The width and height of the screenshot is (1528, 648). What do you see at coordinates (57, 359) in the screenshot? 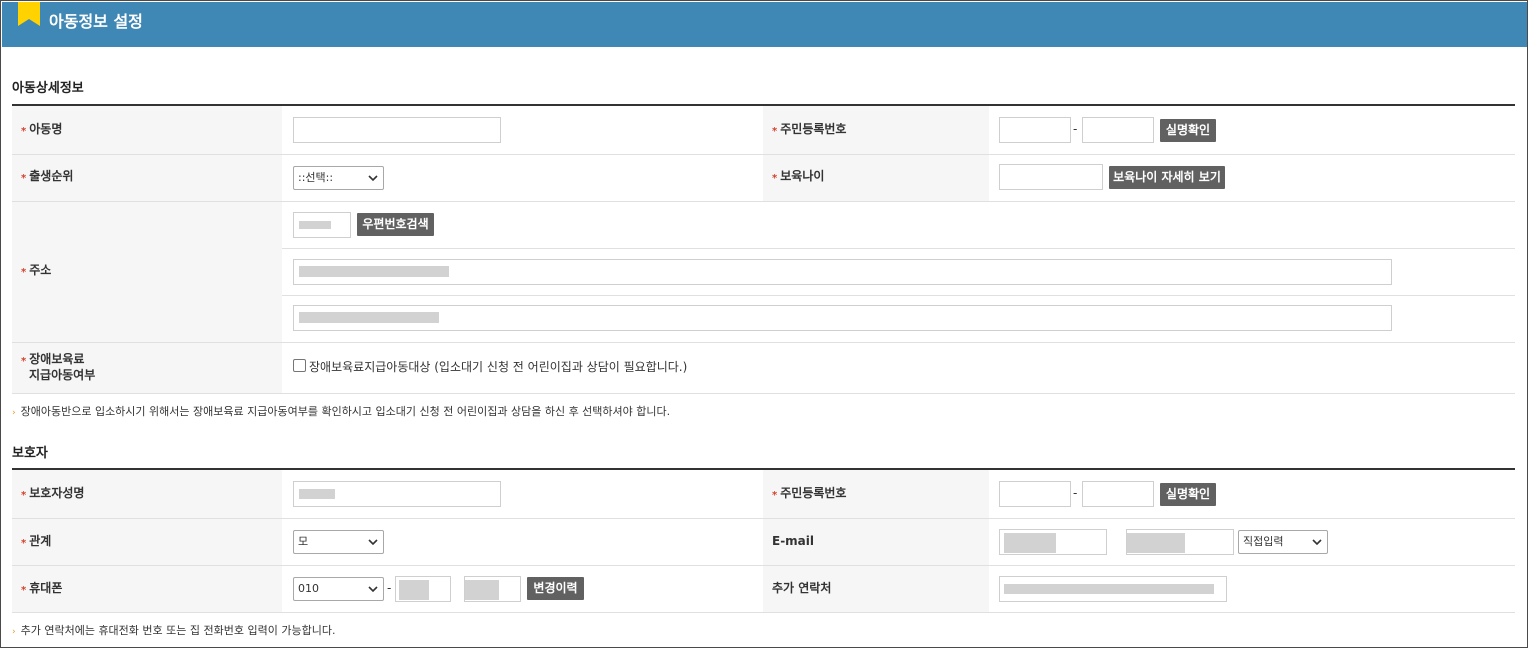
I see `disability-label-line1: 장애보육료` at bounding box center [57, 359].